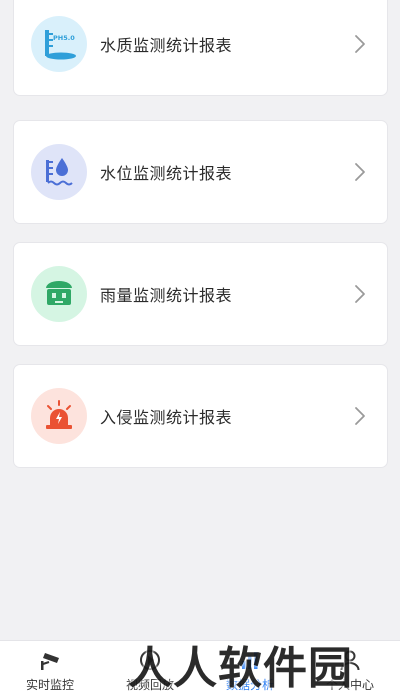 The width and height of the screenshot is (400, 700). What do you see at coordinates (149, 685) in the screenshot?
I see `tab-label: 视频回放` at bounding box center [149, 685].